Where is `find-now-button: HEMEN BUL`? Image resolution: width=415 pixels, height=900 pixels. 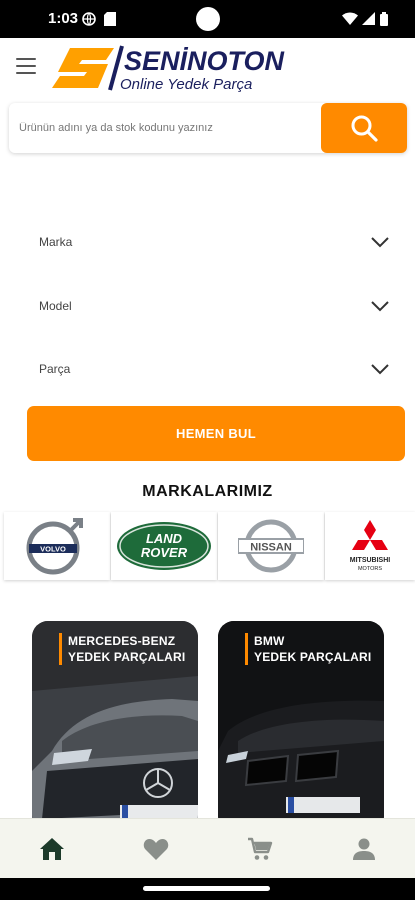 find-now-button: HEMEN BUL is located at coordinates (216, 433).